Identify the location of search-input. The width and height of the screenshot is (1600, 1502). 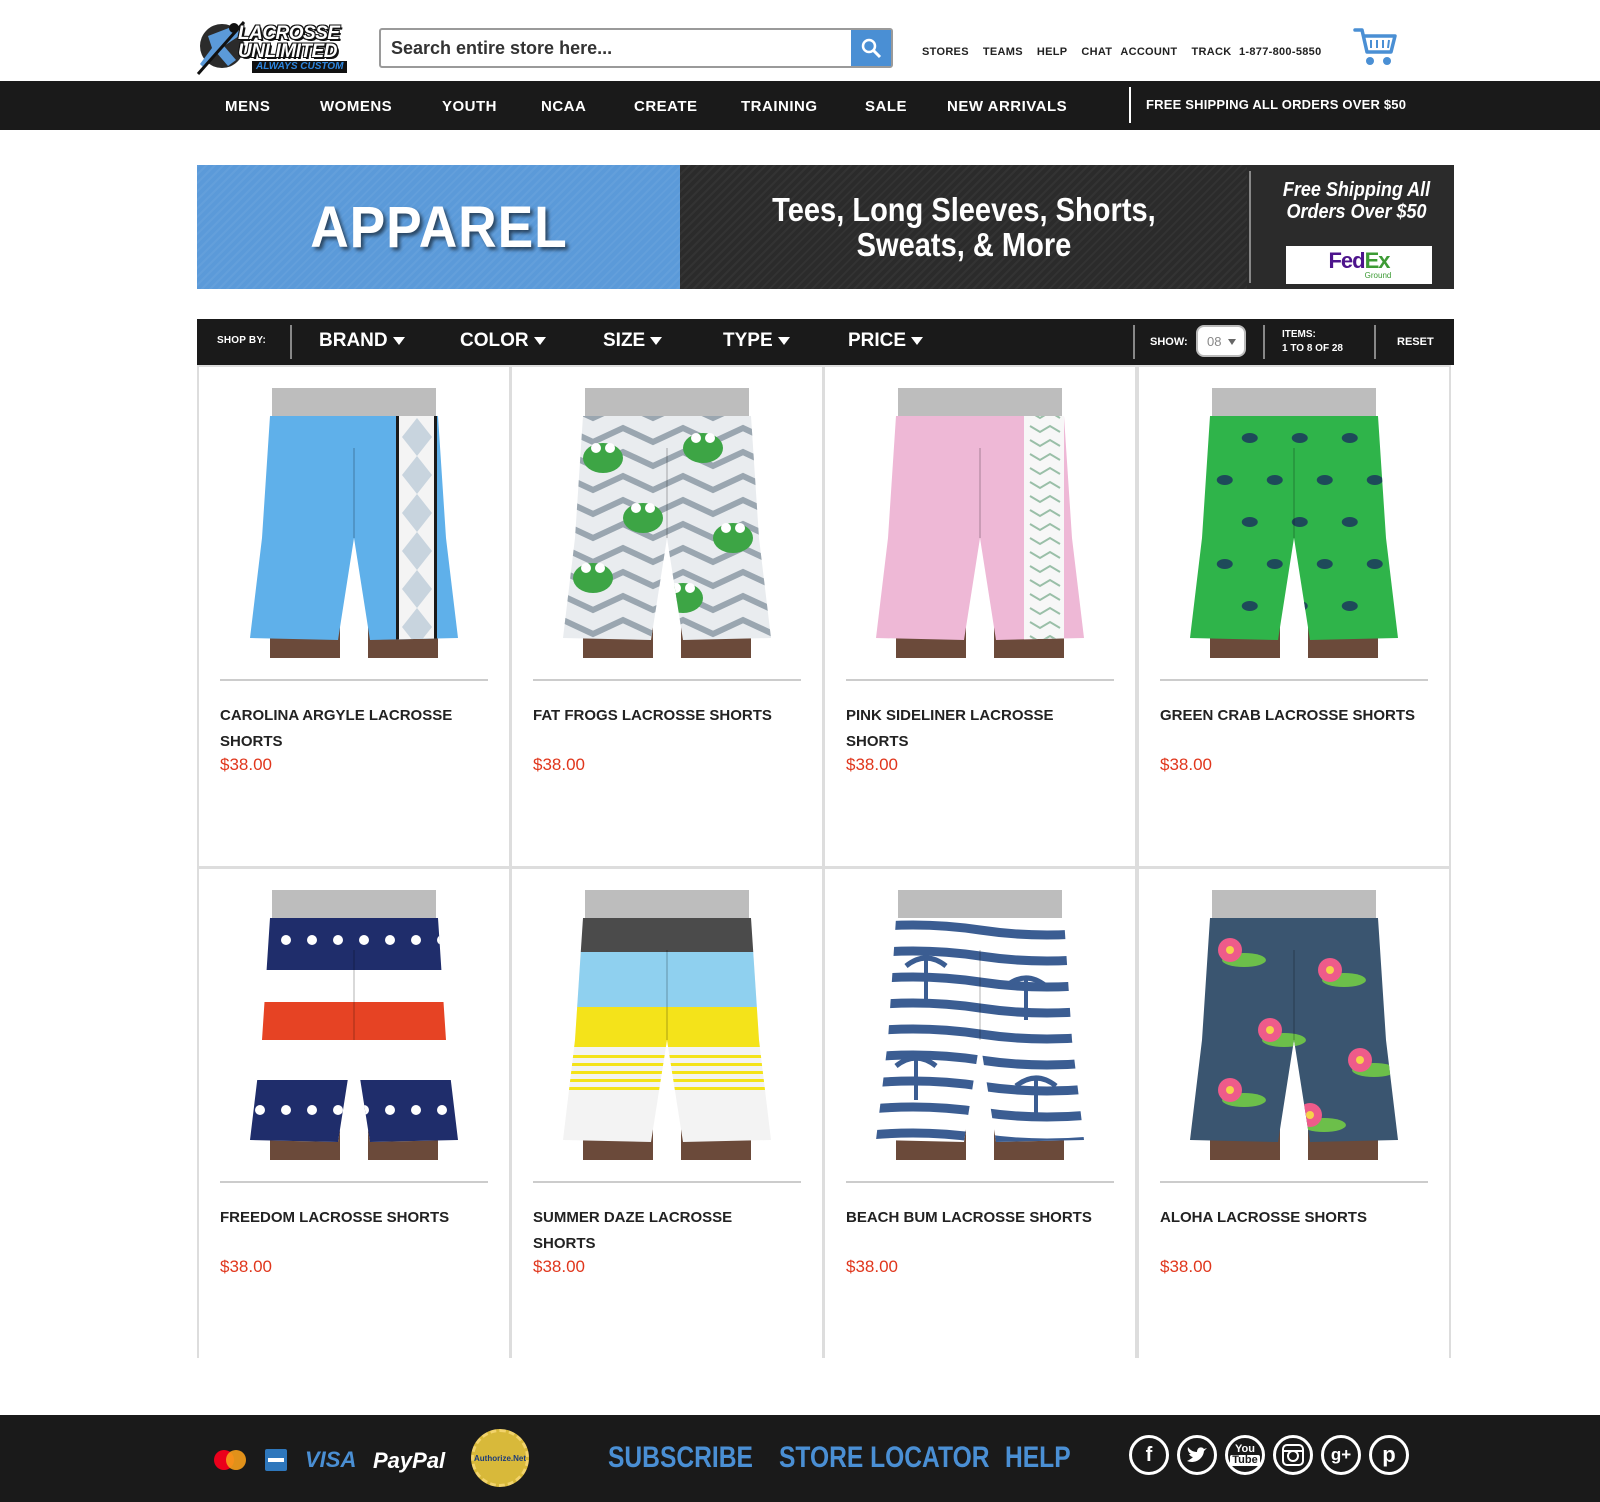
(617, 48).